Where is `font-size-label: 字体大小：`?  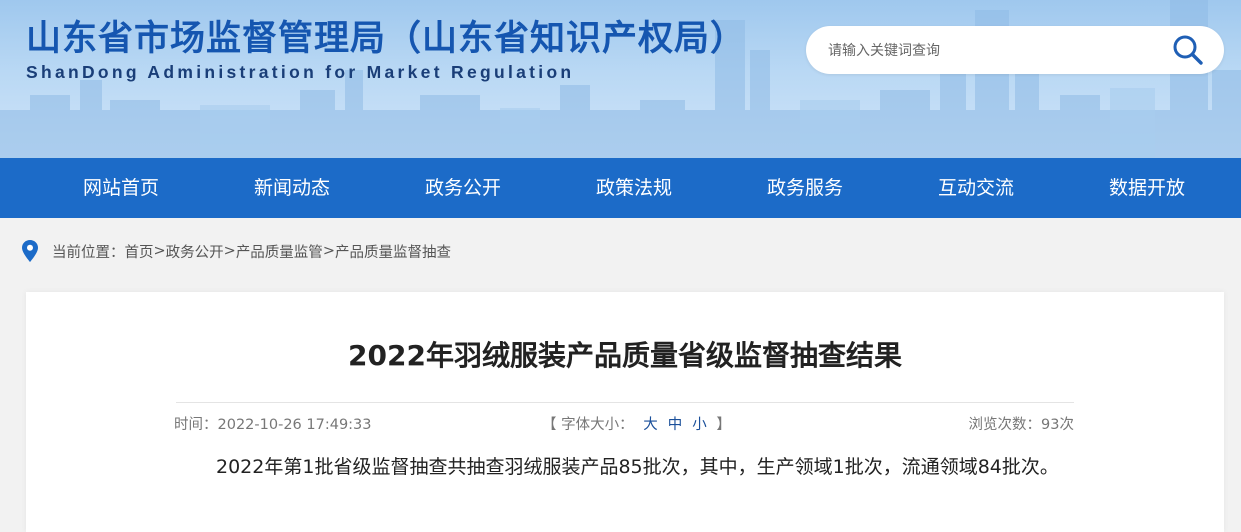
font-size-label: 字体大小： is located at coordinates (597, 425).